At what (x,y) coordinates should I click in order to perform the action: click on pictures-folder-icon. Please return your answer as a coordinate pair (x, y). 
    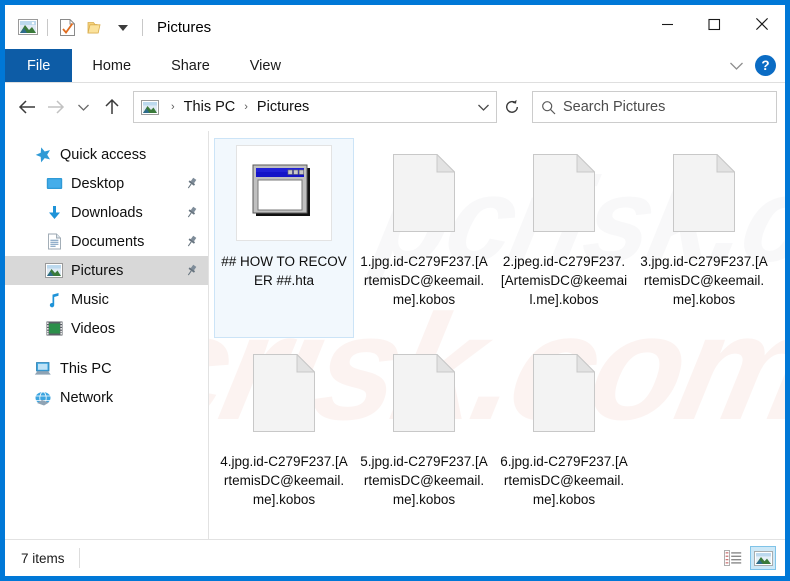
    Looking at the image, I should click on (28, 27).